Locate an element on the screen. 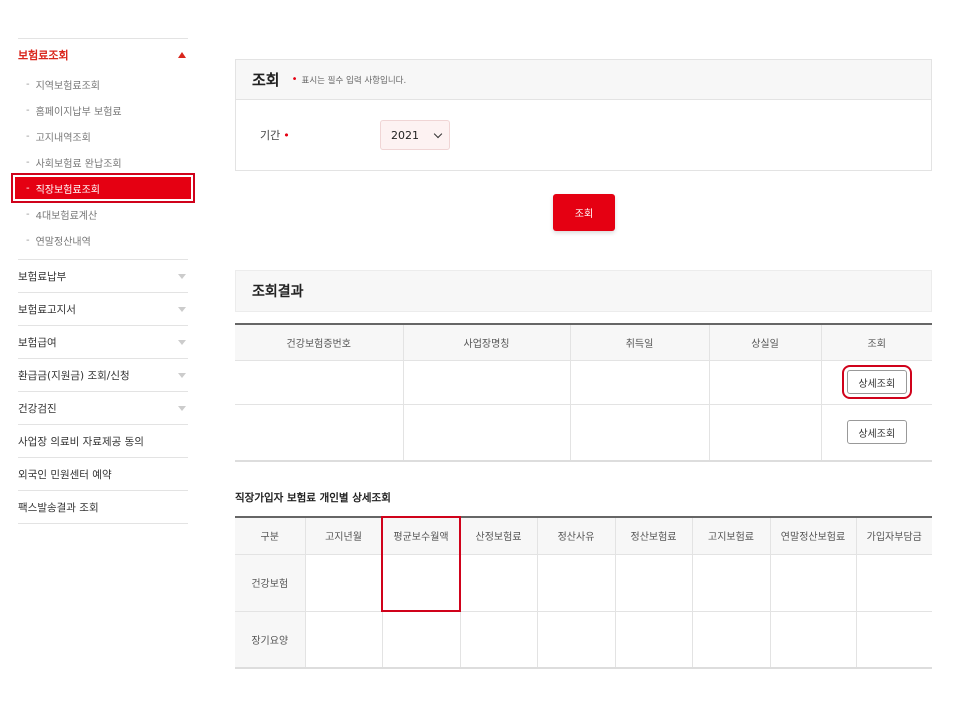 This screenshot has width=954, height=708. query-body: 기간 • 2021 is located at coordinates (583, 135).